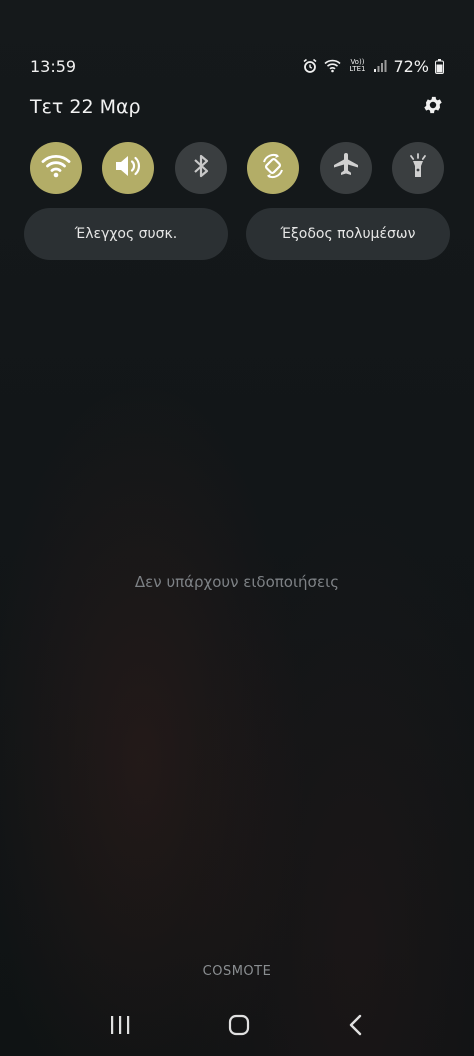 The height and width of the screenshot is (1056, 474). What do you see at coordinates (85, 107) in the screenshot?
I see `date-label: Τετ 22 Μαρ` at bounding box center [85, 107].